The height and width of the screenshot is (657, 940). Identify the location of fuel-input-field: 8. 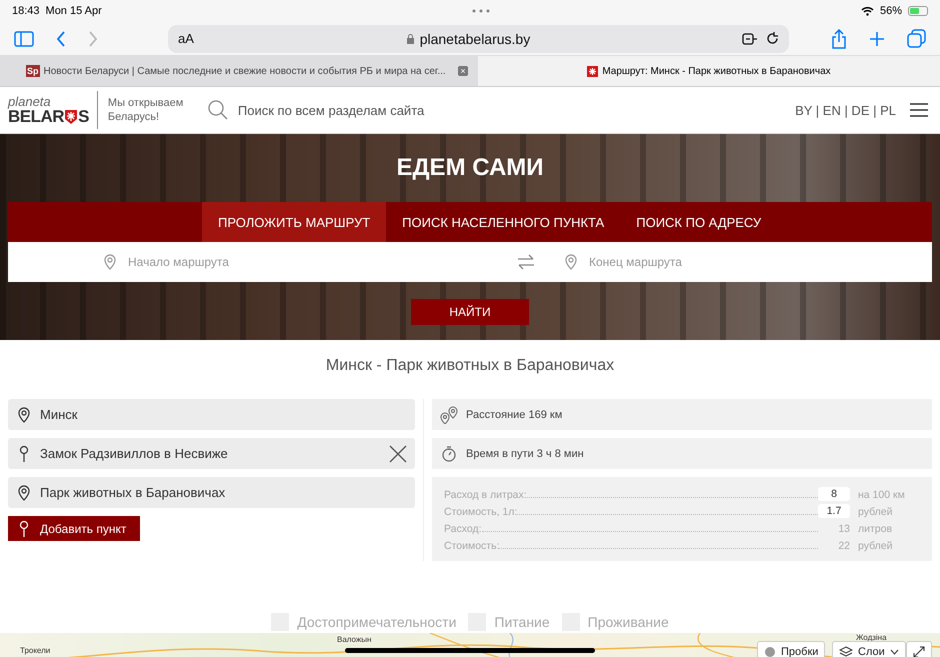
(834, 494).